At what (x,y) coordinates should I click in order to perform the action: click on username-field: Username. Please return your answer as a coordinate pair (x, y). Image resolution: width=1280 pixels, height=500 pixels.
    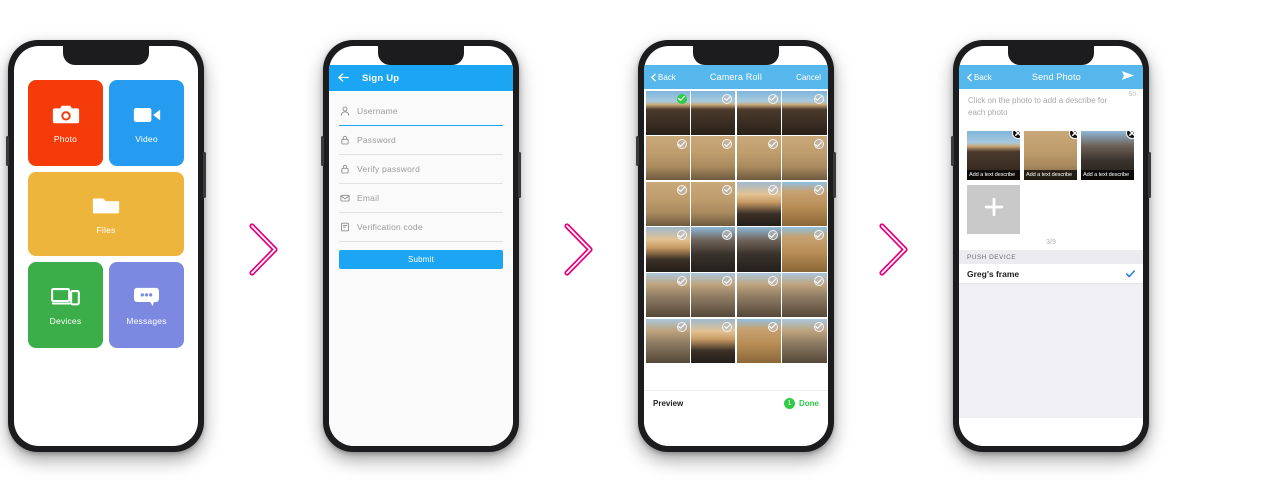
    Looking at the image, I should click on (421, 111).